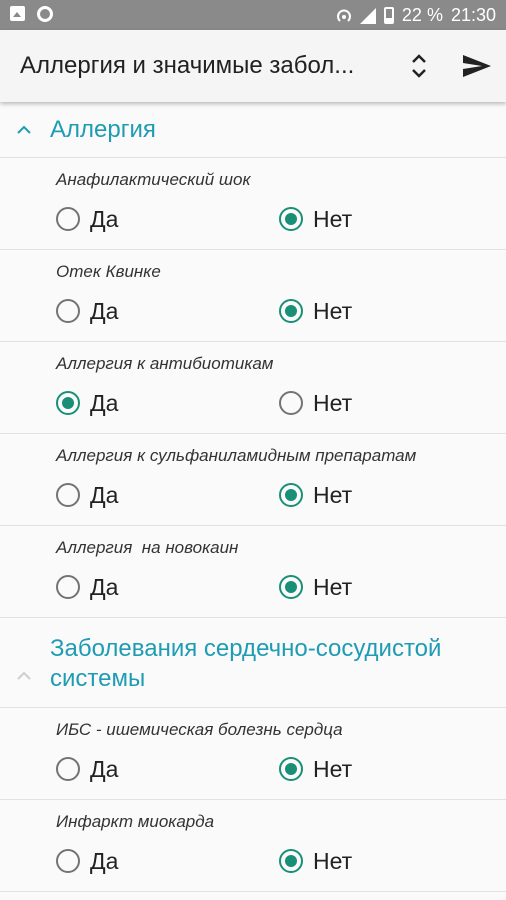  What do you see at coordinates (253, 15) in the screenshot?
I see `status-bar: 22 % 21:30` at bounding box center [253, 15].